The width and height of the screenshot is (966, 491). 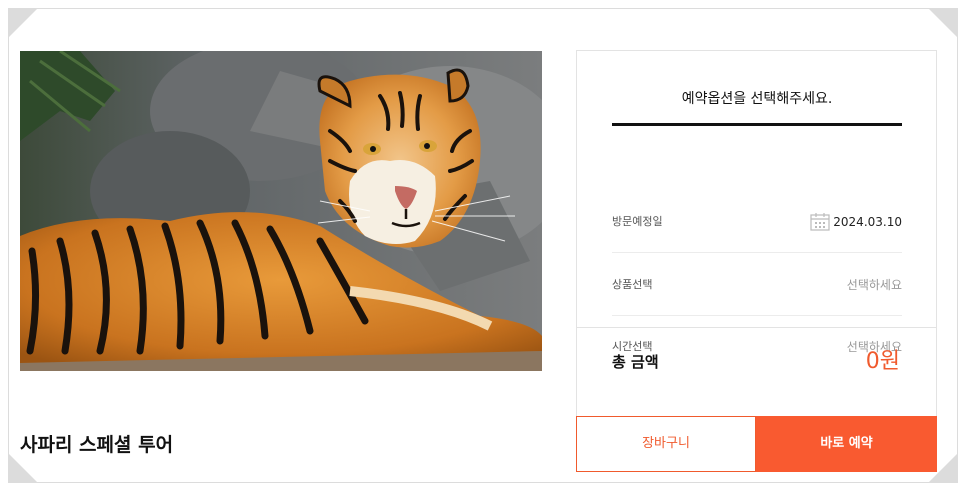 What do you see at coordinates (874, 285) in the screenshot?
I see `product-select: 선택하세요` at bounding box center [874, 285].